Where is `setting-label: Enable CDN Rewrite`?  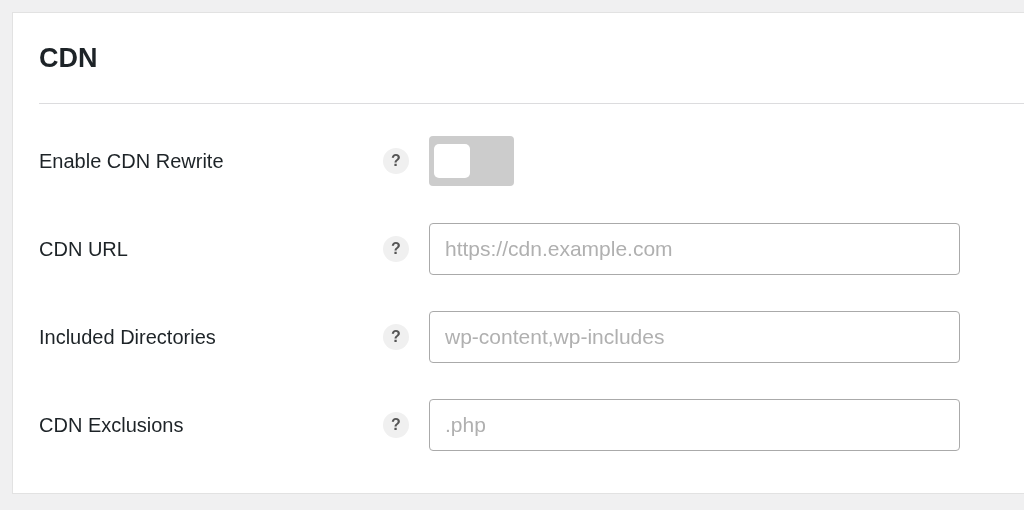
setting-label: Enable CDN Rewrite is located at coordinates (132, 161).